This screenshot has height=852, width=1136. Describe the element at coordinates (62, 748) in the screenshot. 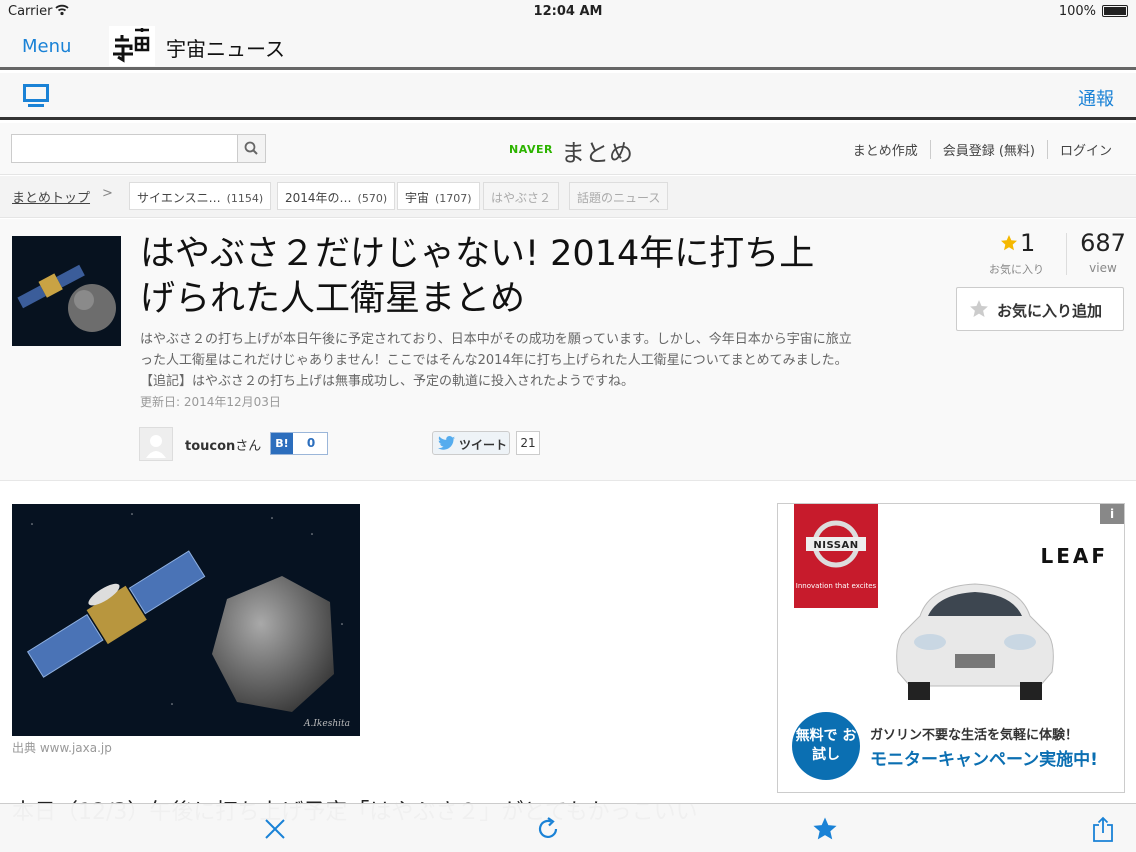

I see `image-credit: 出典 www.jaxa.jp` at that location.